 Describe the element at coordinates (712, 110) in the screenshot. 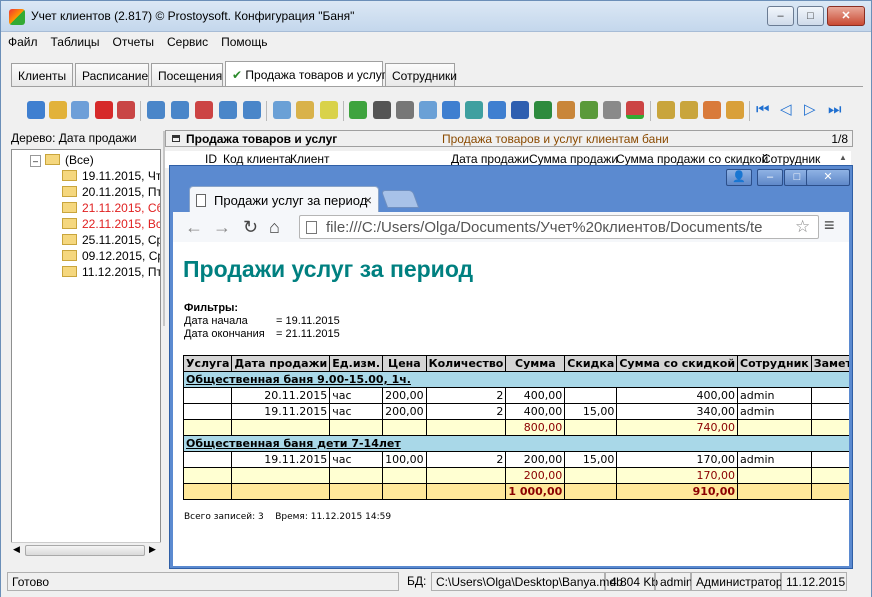

I see `table-icon` at that location.